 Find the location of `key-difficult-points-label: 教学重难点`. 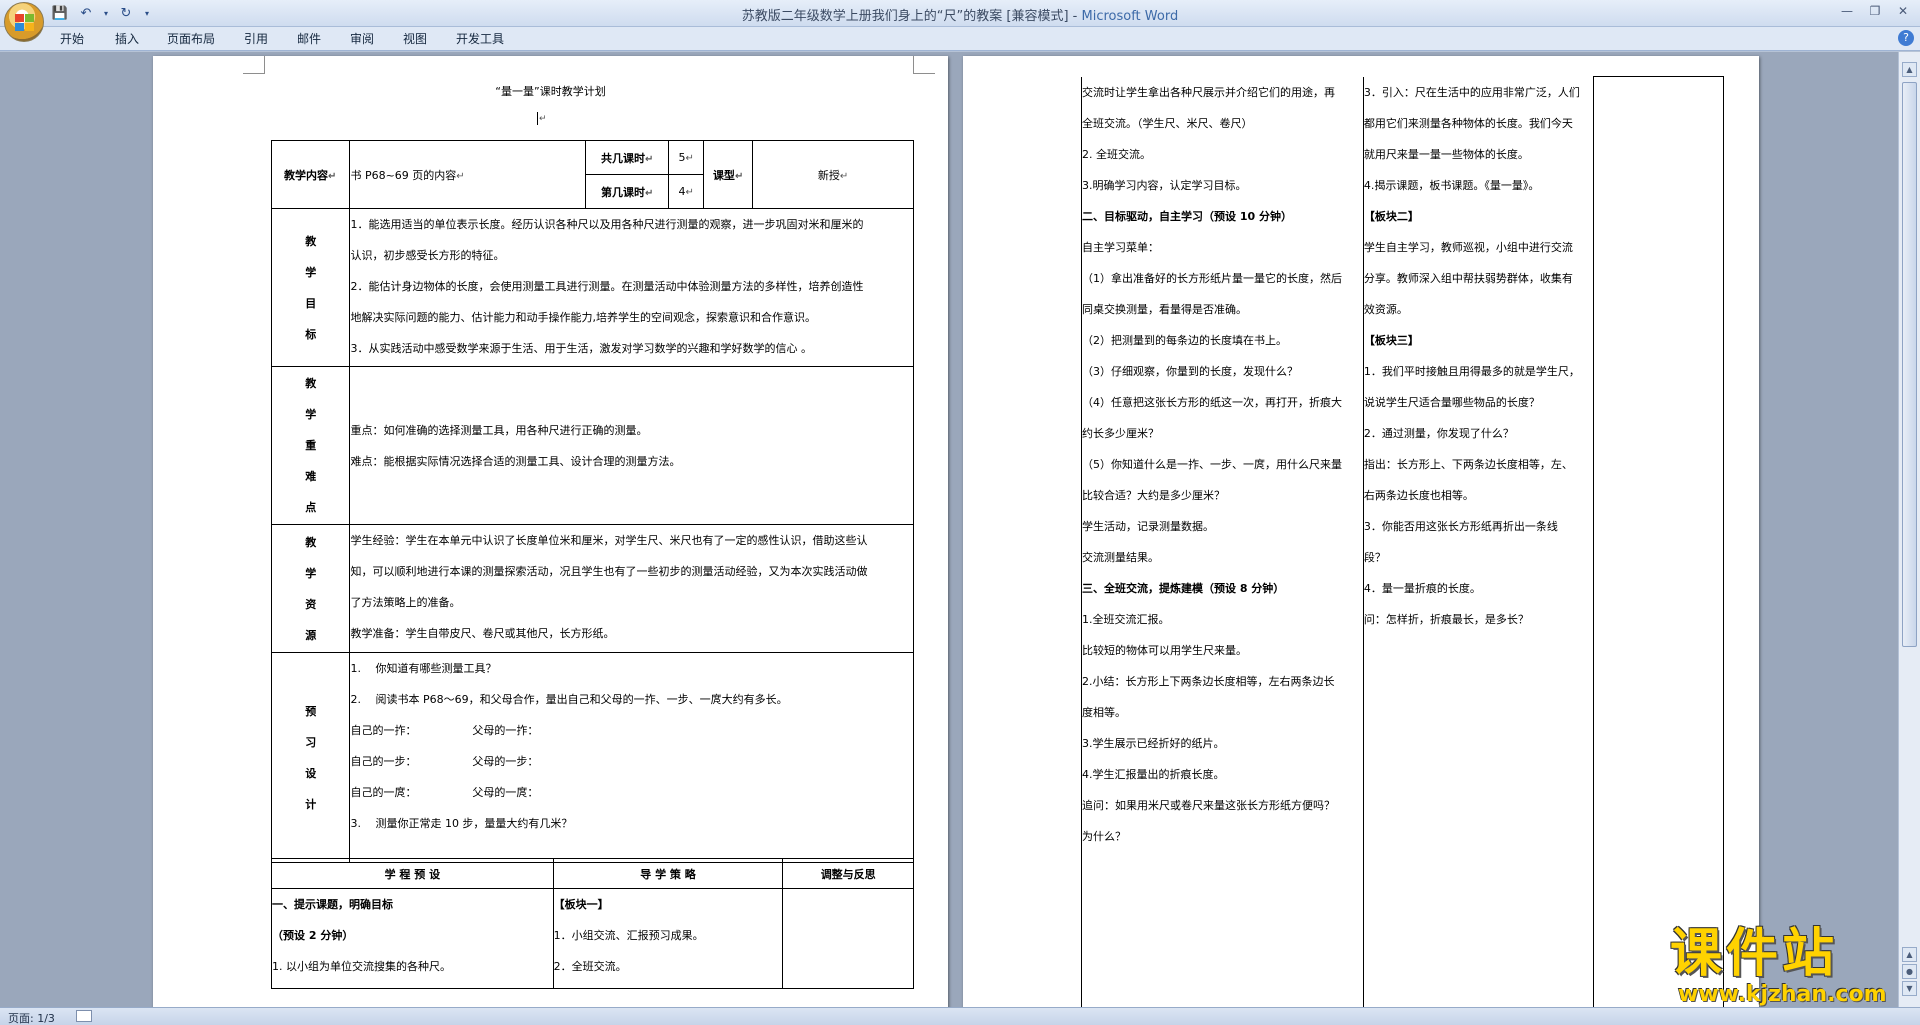

key-difficult-points-label: 教学重难点 is located at coordinates (310, 445).